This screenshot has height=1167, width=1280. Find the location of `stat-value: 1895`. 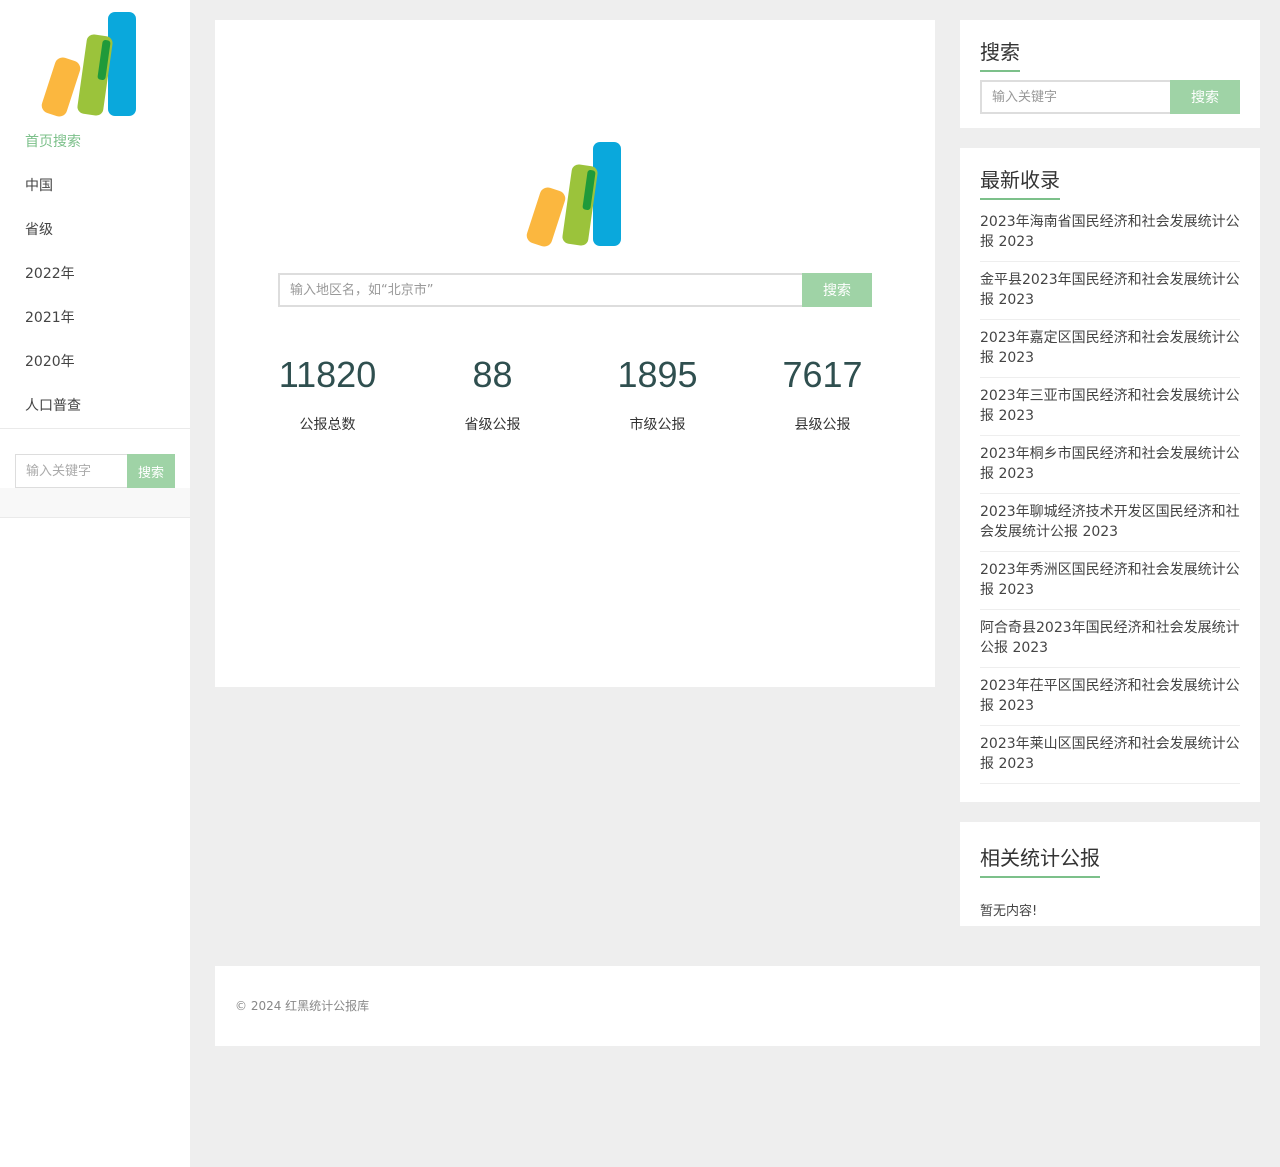

stat-value: 1895 is located at coordinates (657, 374).